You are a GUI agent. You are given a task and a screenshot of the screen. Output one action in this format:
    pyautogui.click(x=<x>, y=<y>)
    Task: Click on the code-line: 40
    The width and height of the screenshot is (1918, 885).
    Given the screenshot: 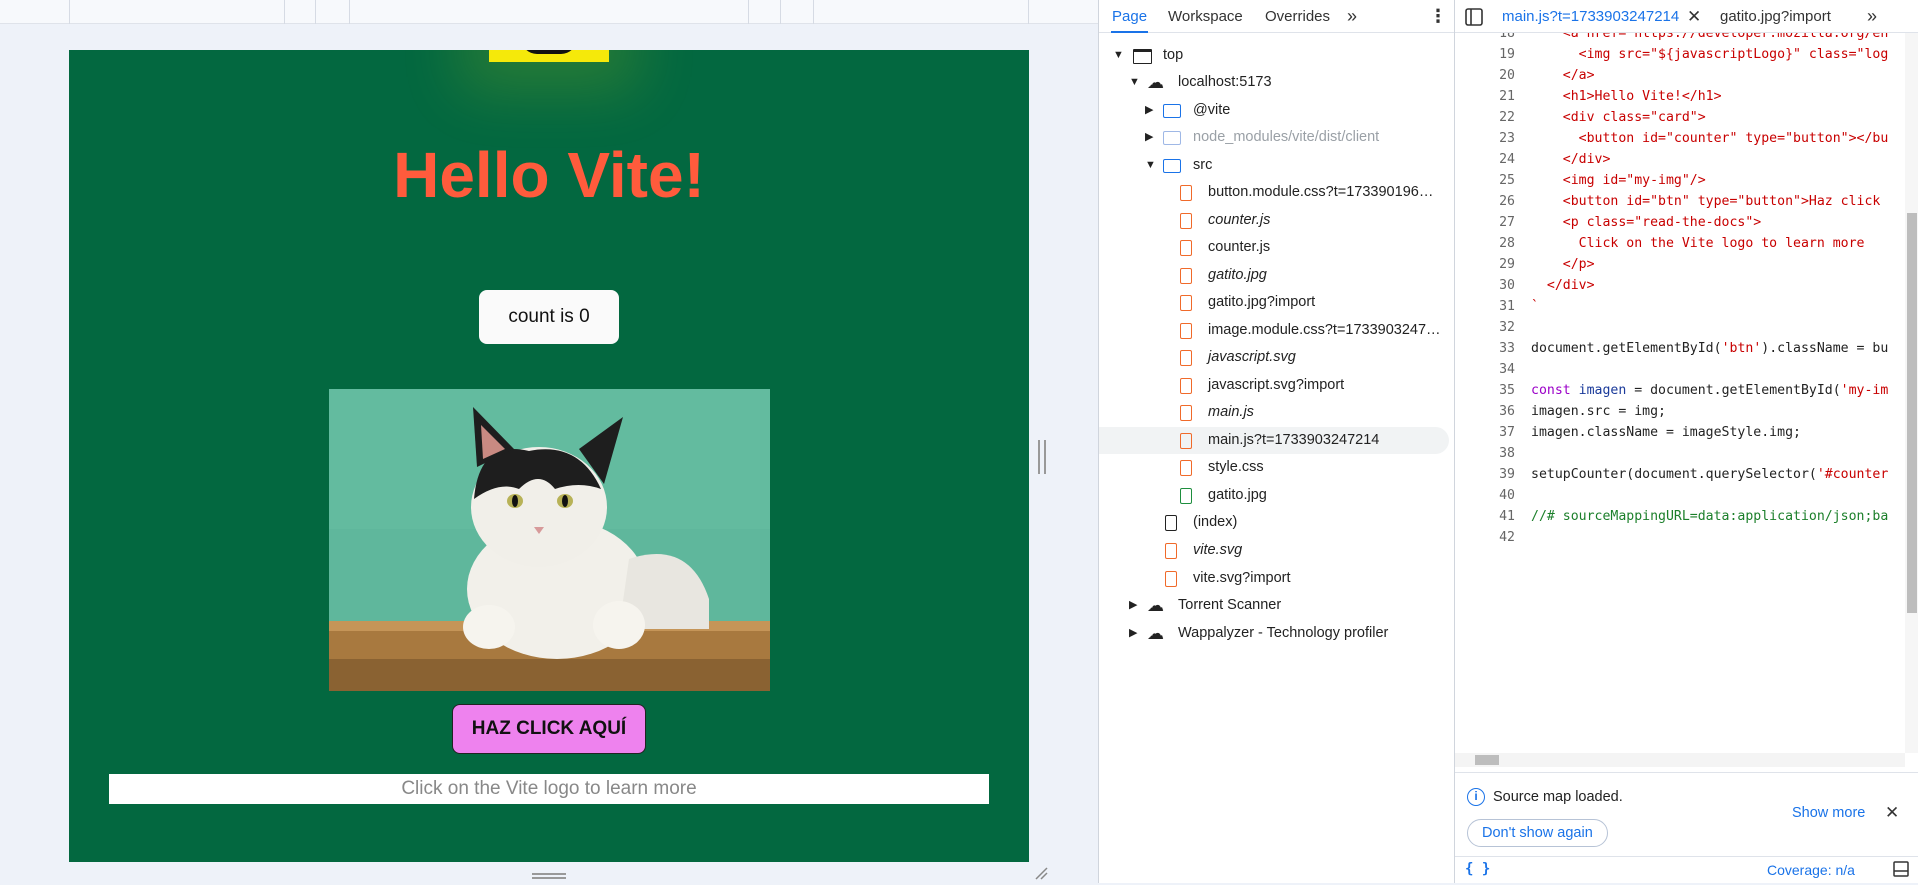 What is the action you would take?
    pyautogui.click(x=1680, y=495)
    